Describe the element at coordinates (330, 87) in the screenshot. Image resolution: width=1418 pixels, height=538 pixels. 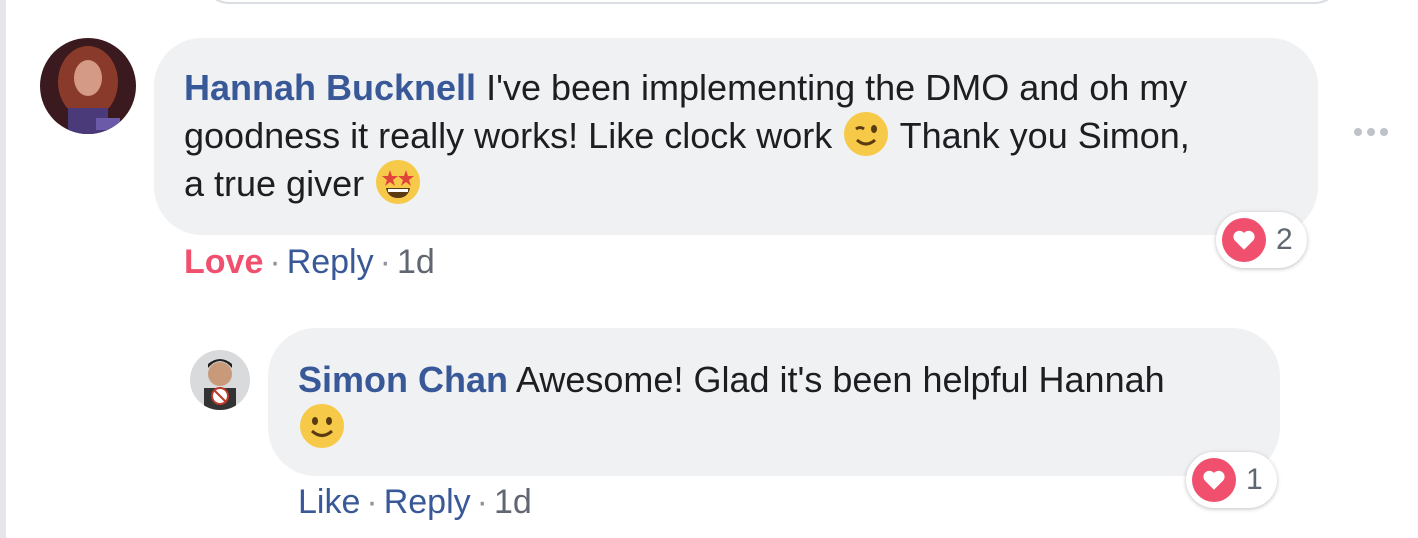
I see `comment-author-link: Hannah Bucknell` at that location.